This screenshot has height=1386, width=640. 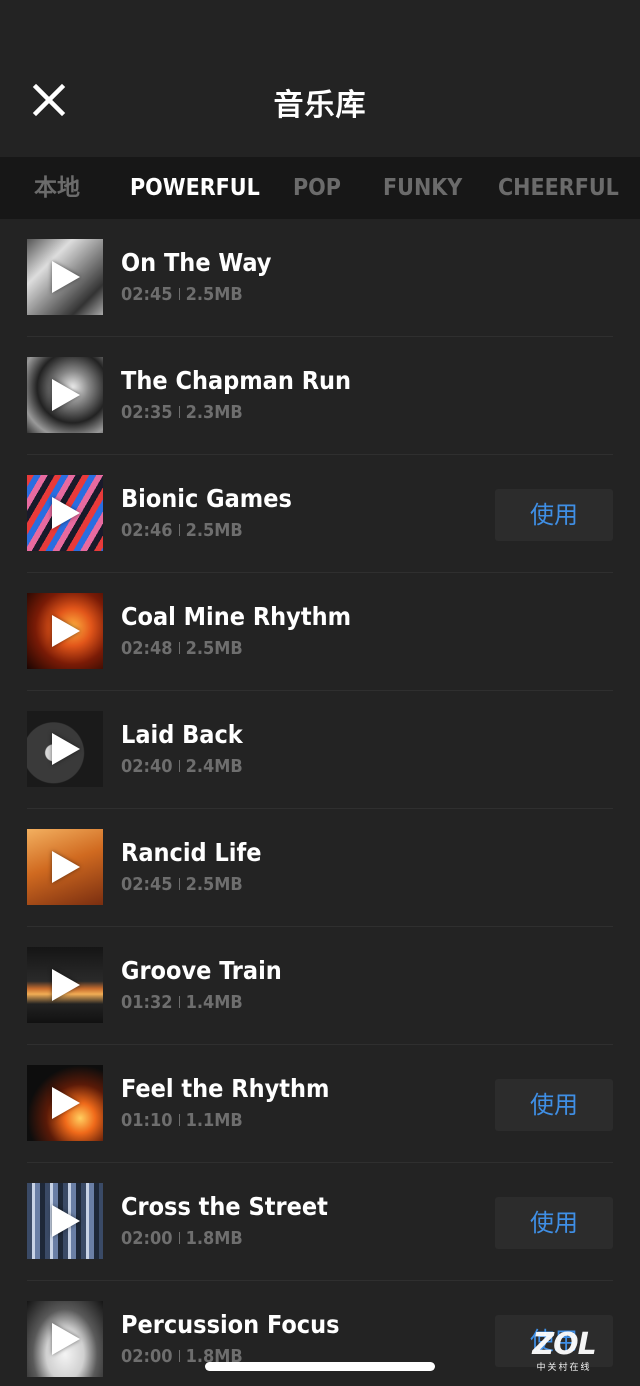 I want to click on track-duration: 02:40, so click(x=147, y=766).